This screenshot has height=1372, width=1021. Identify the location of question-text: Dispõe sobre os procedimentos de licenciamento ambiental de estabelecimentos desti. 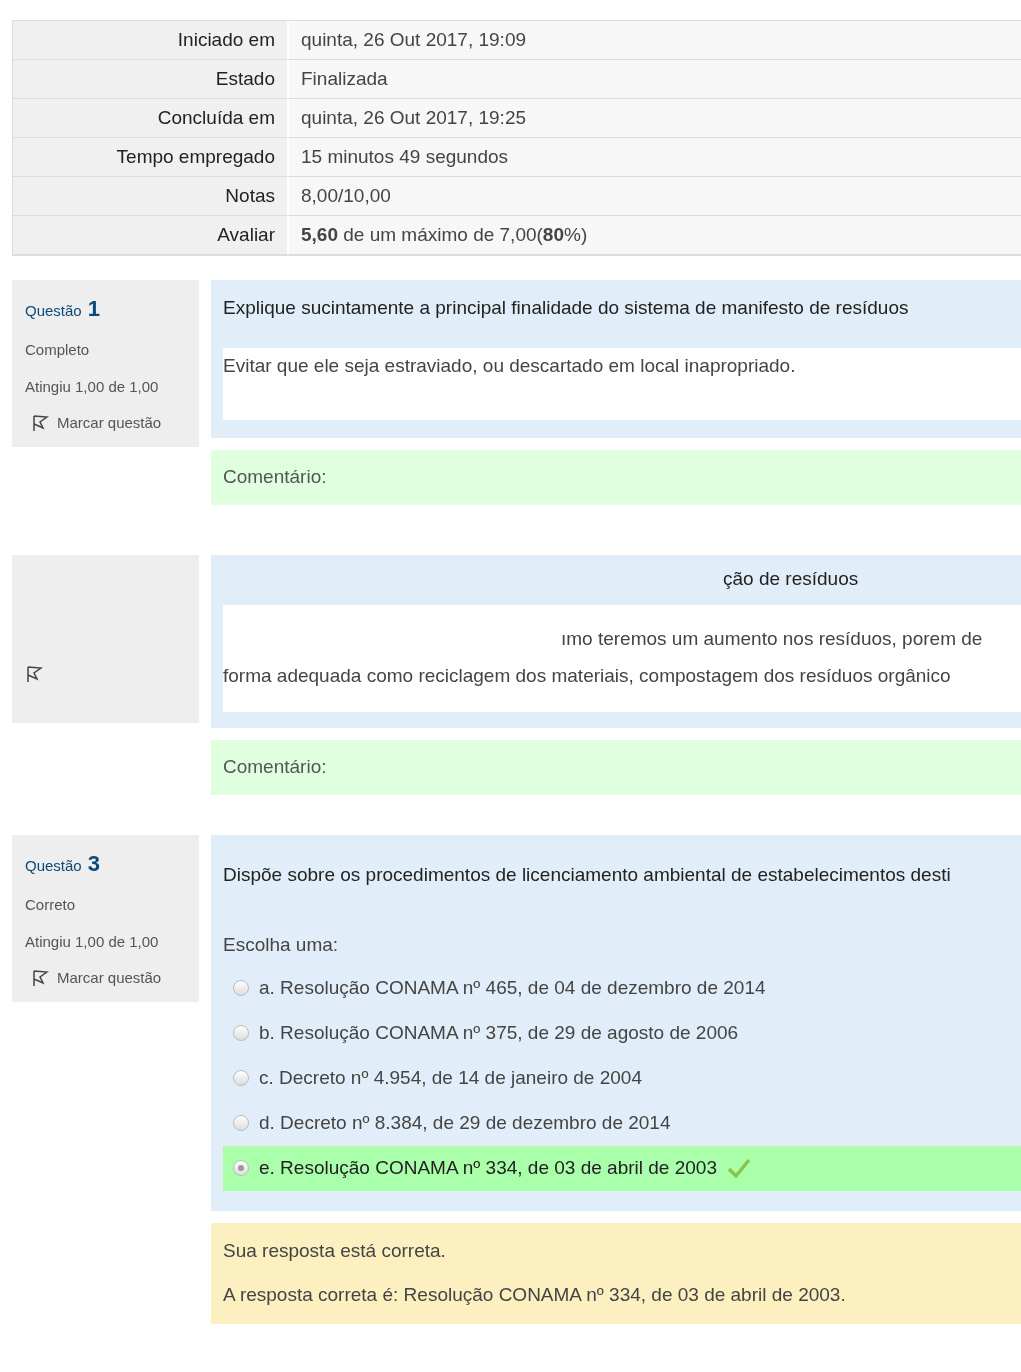
(587, 875).